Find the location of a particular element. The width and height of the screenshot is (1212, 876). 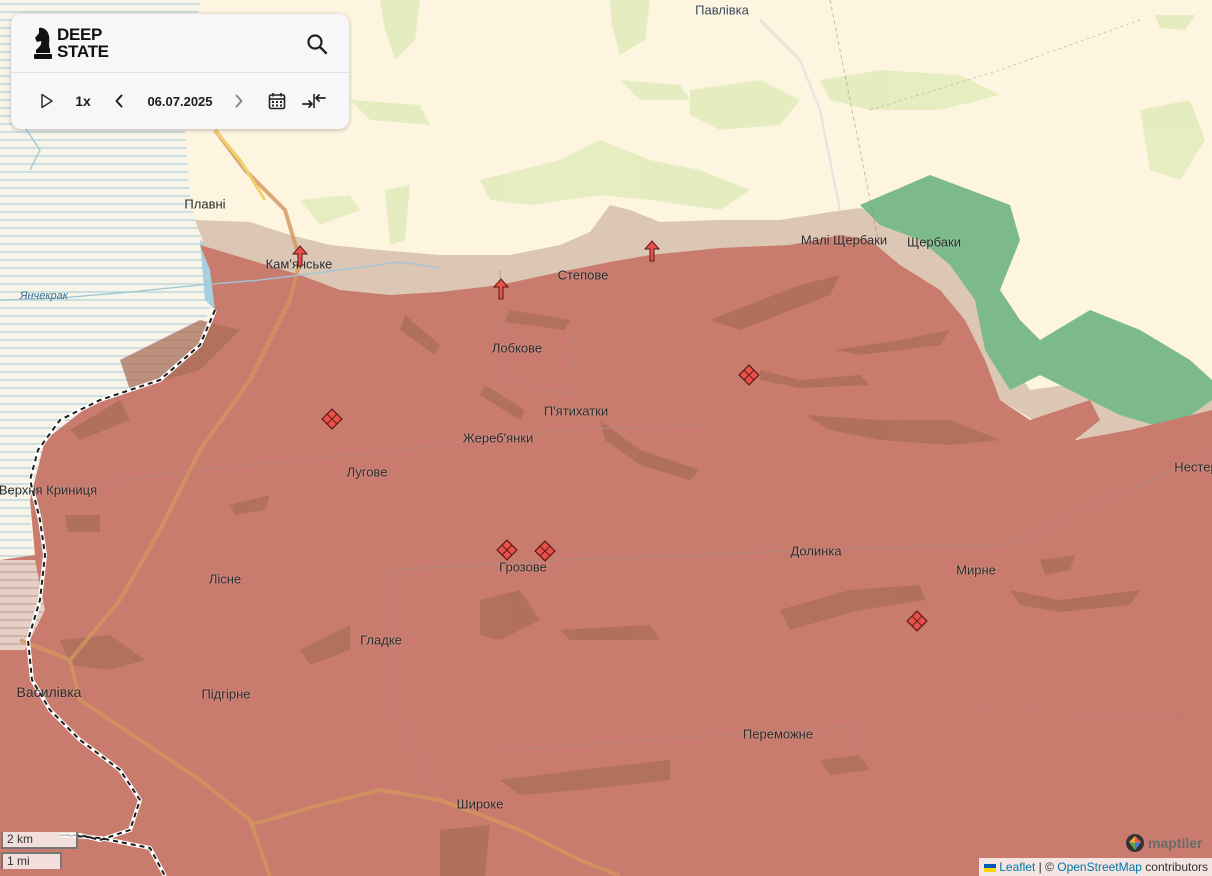

maptiler-logo-icon is located at coordinates (1135, 843).